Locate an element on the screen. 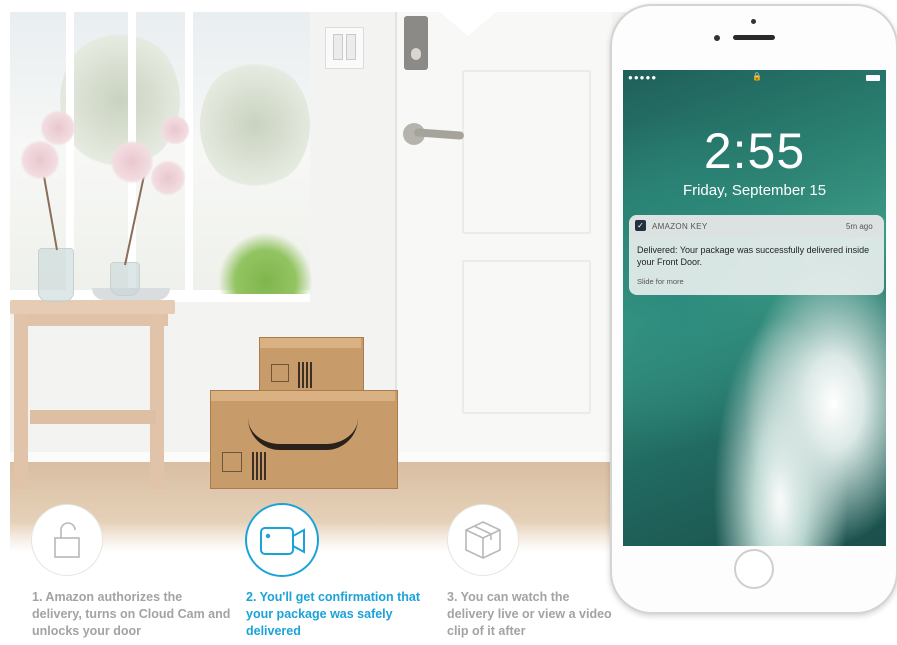 The width and height of the screenshot is (897, 645). earpiece-speaker is located at coordinates (754, 37).